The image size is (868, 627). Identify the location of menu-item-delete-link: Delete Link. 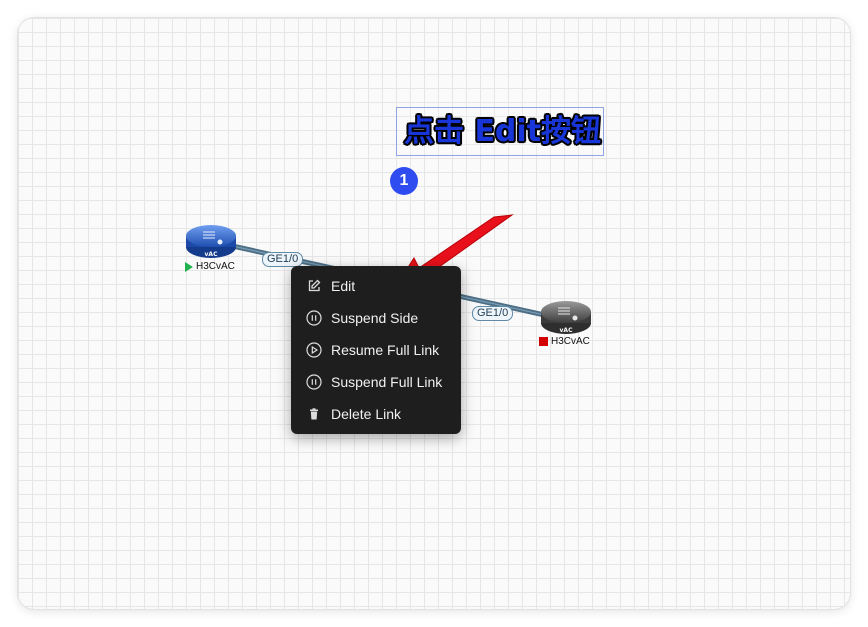
(376, 414).